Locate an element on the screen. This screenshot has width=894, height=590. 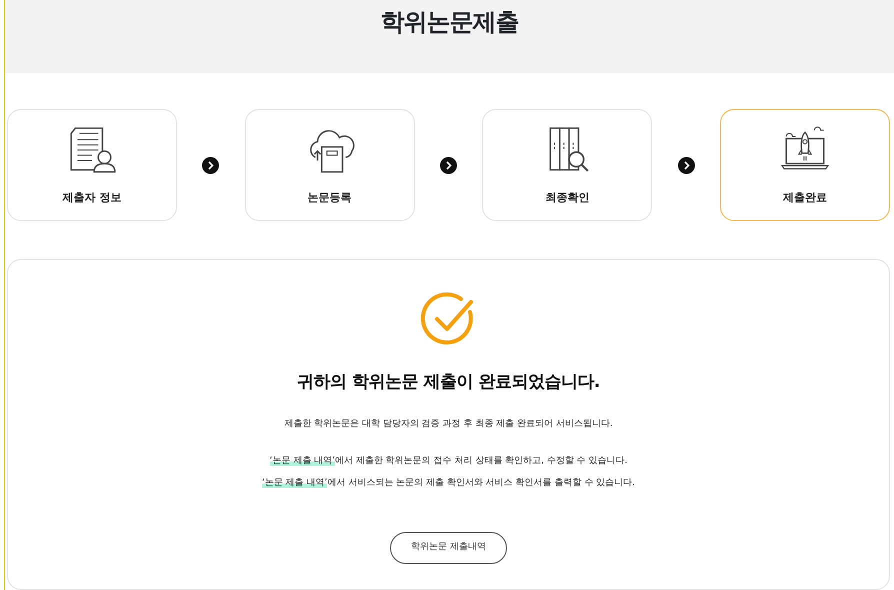
step-label: 제출완료 is located at coordinates (804, 198).